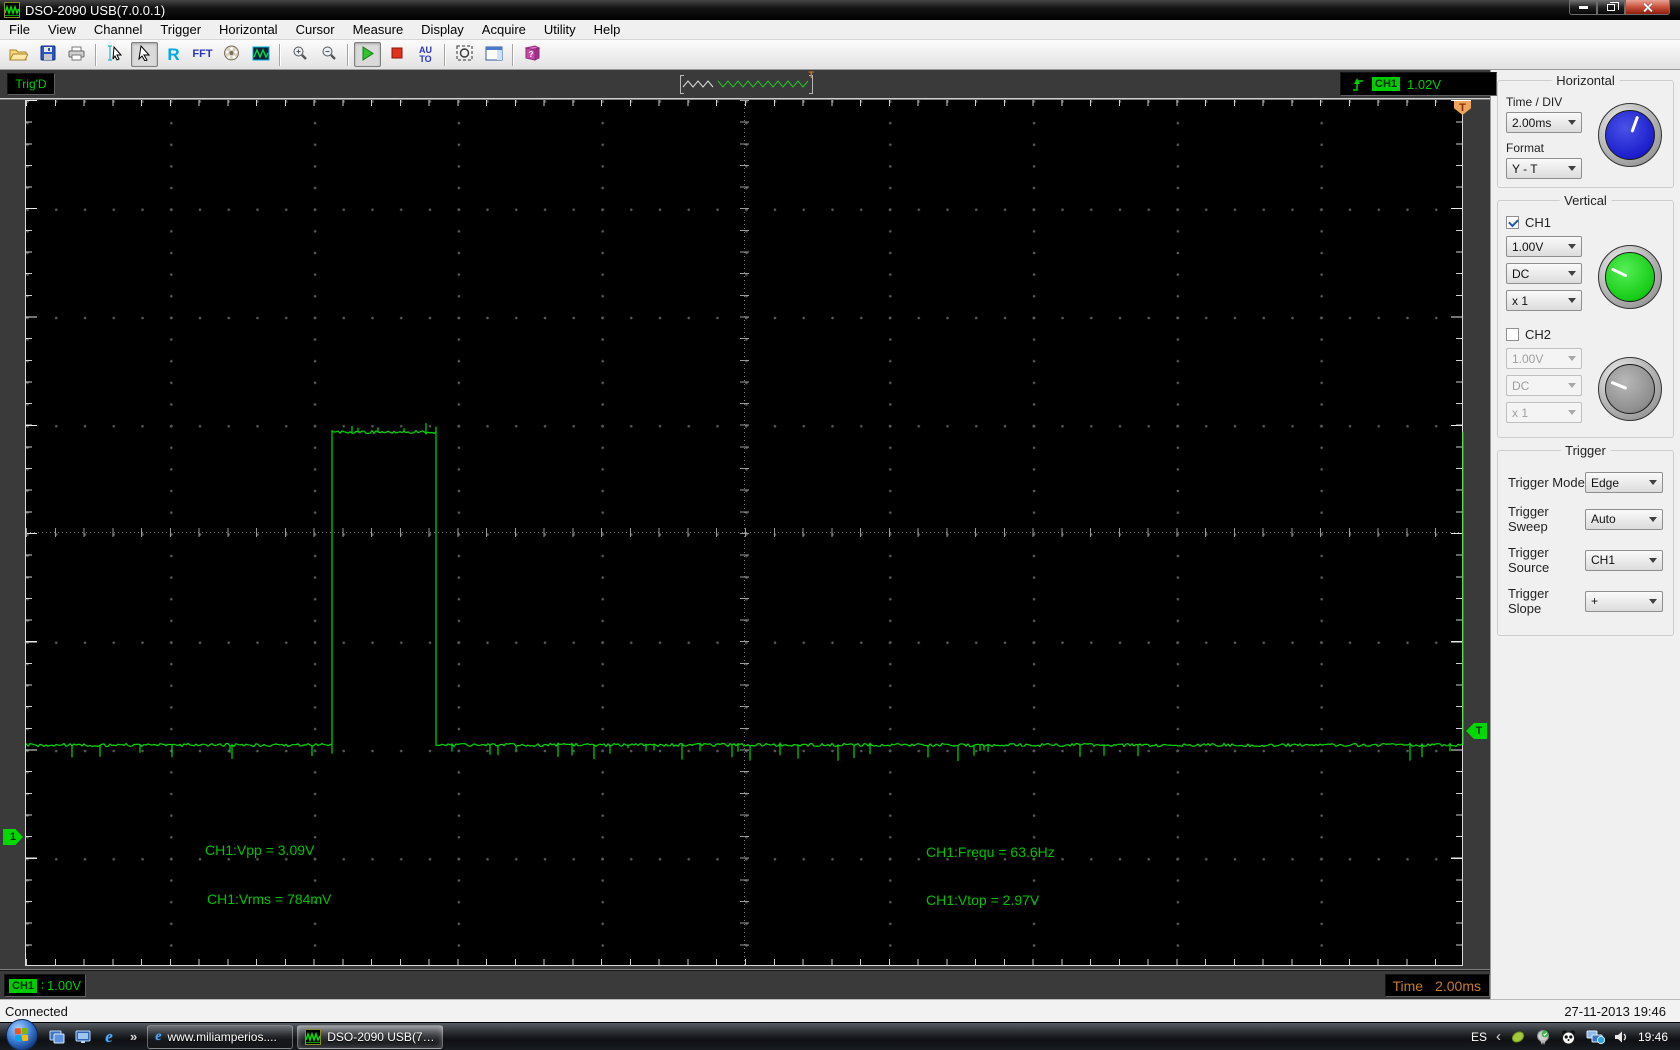 This screenshot has width=1680, height=1050. I want to click on menu-item-horizontal: Horizontal, so click(248, 29).